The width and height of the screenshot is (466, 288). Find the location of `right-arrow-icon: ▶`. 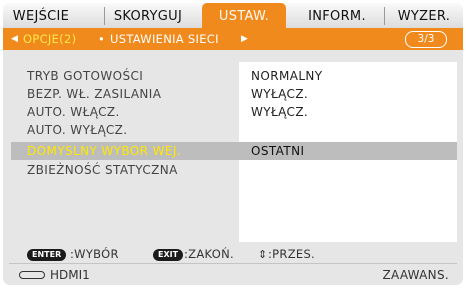

right-arrow-icon: ▶ is located at coordinates (244, 39).